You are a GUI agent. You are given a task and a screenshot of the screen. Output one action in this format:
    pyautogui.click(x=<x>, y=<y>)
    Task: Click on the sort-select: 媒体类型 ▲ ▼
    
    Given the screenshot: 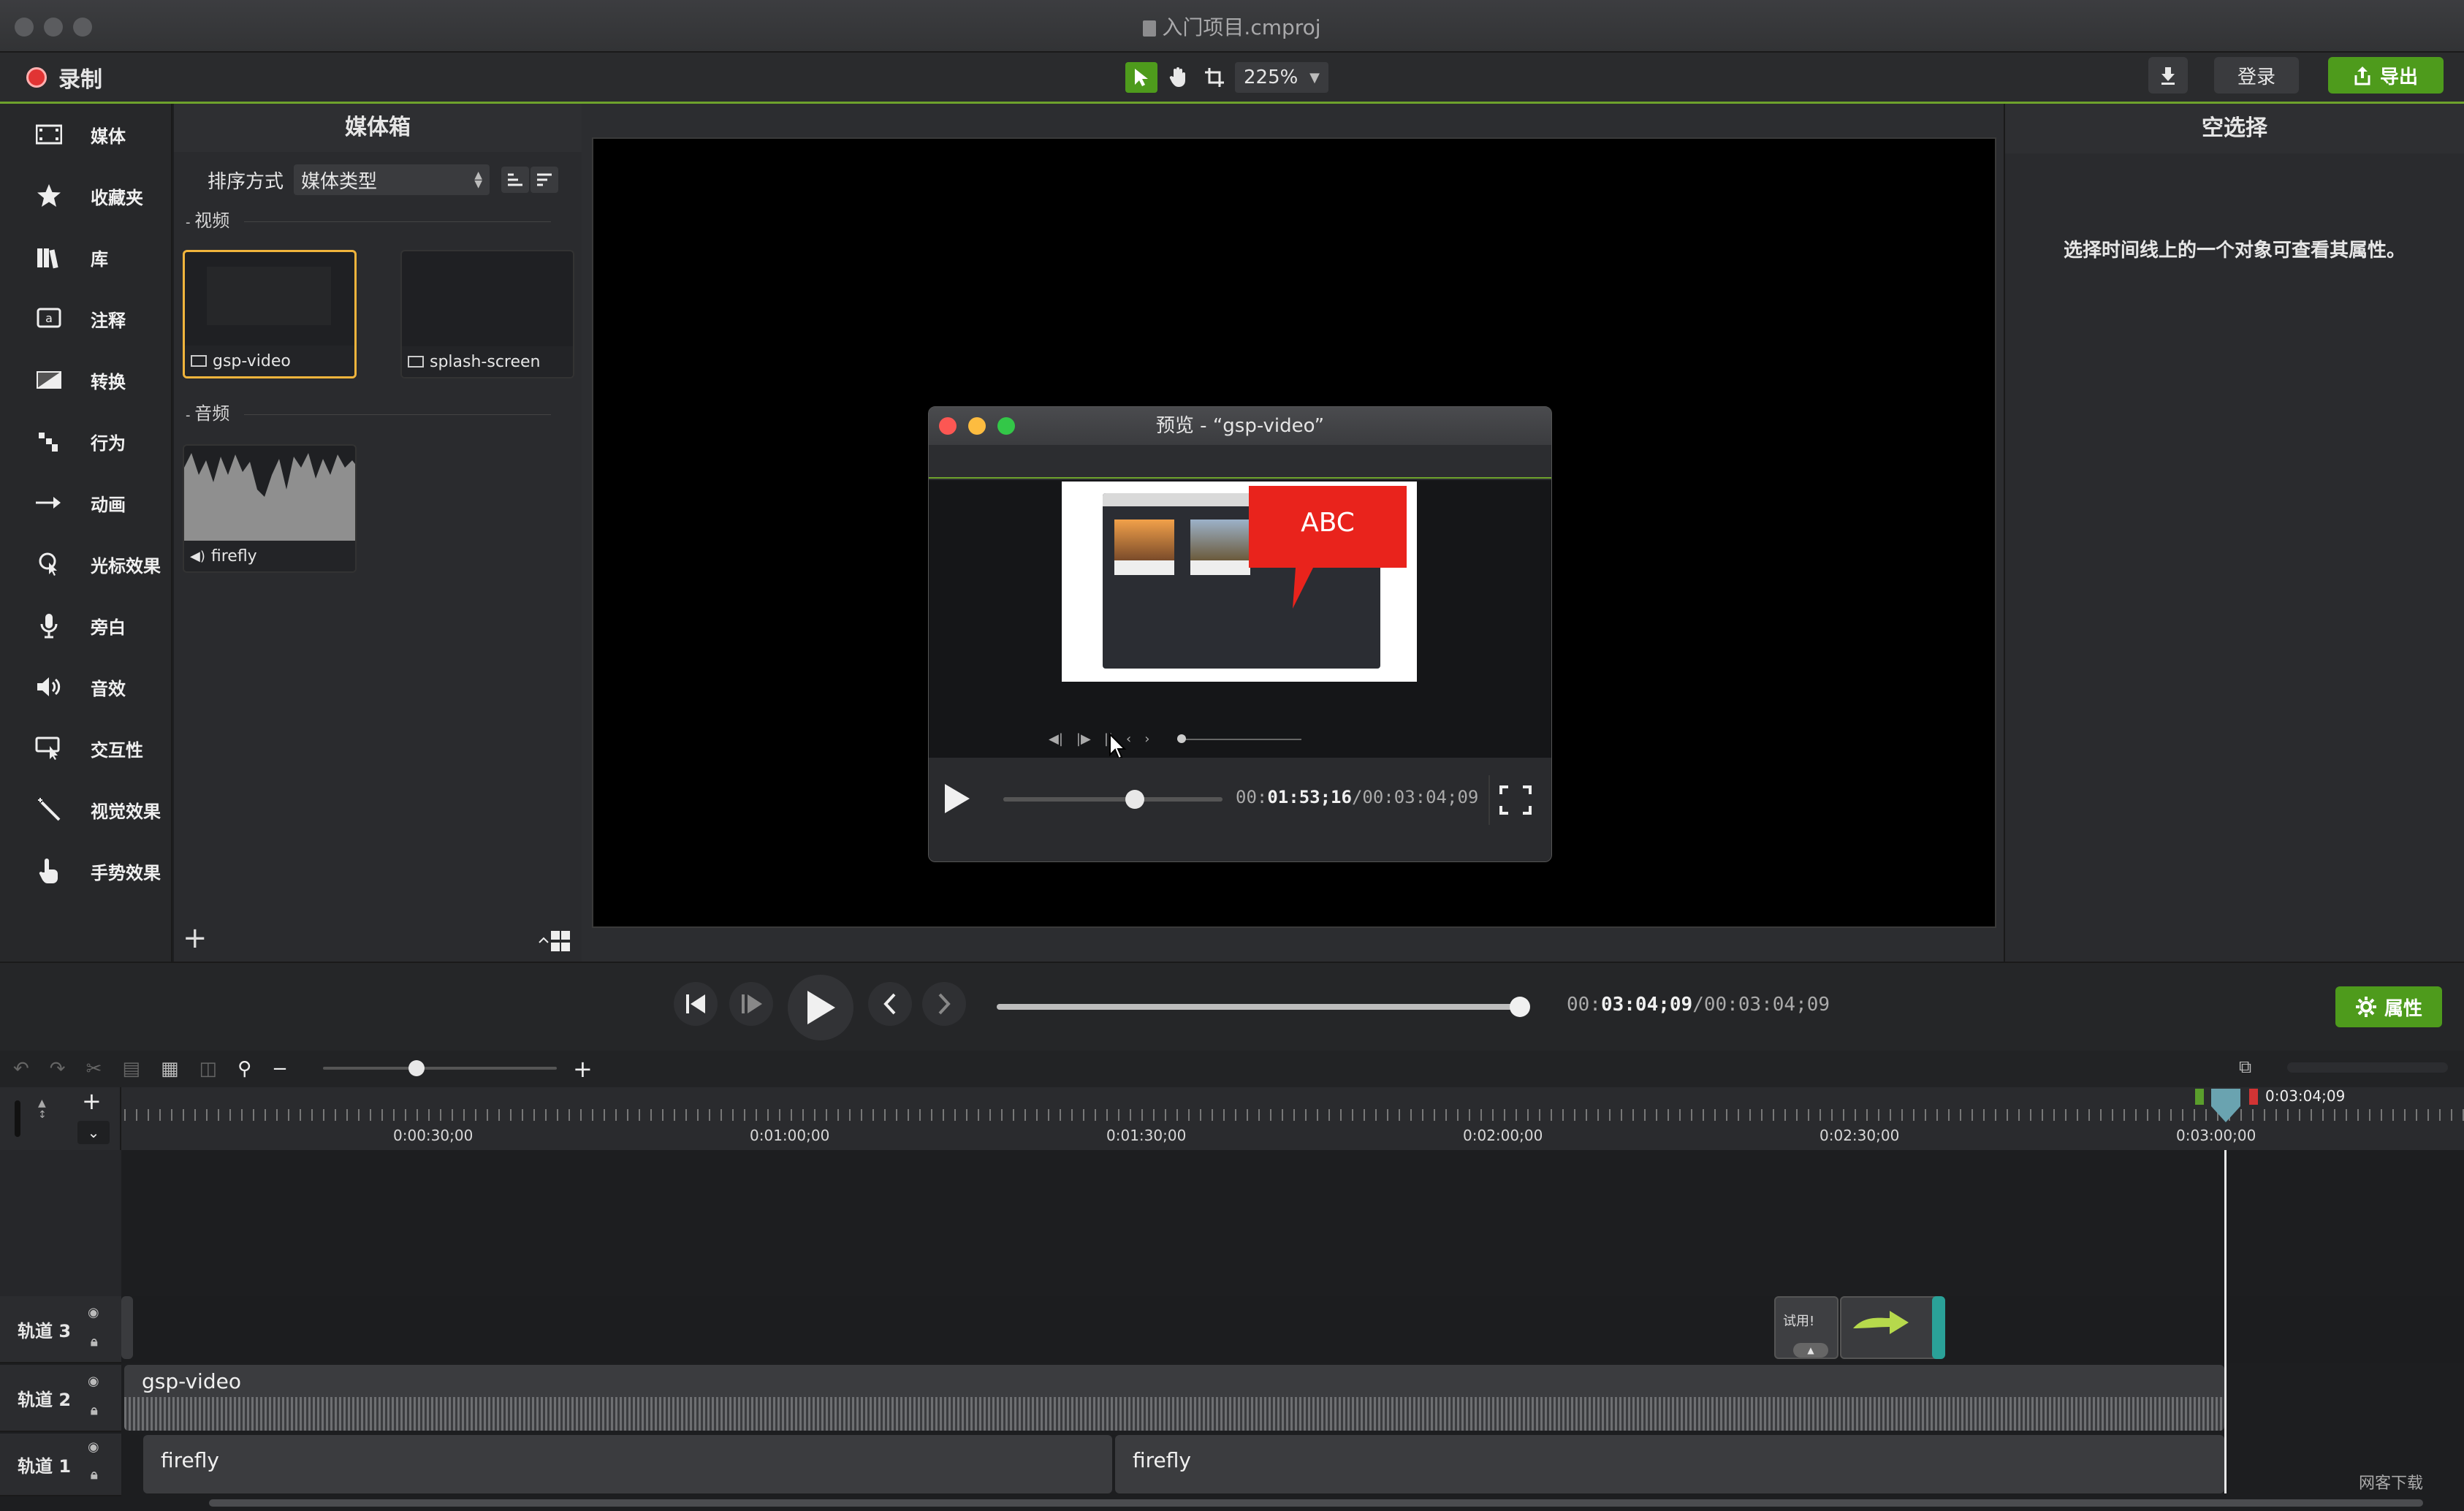 What is the action you would take?
    pyautogui.click(x=392, y=179)
    